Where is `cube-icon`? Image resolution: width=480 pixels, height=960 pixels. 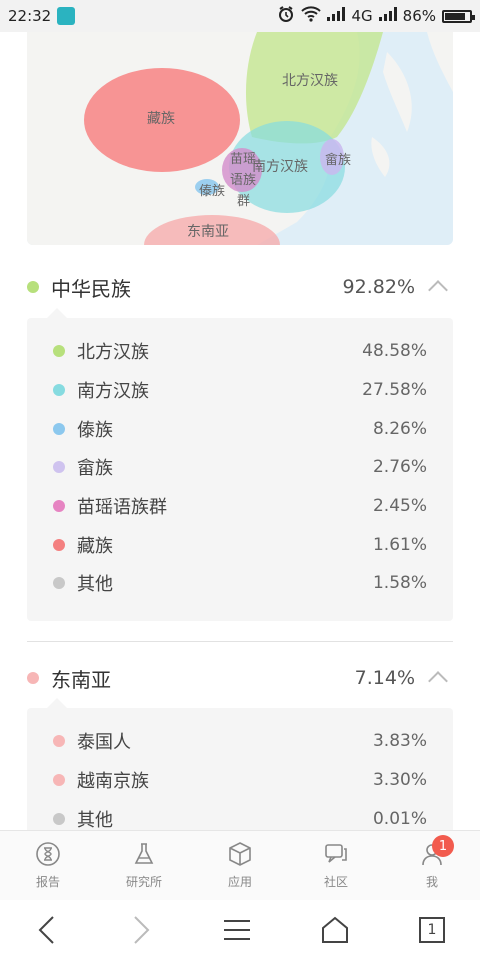
cube-icon is located at coordinates (240, 854).